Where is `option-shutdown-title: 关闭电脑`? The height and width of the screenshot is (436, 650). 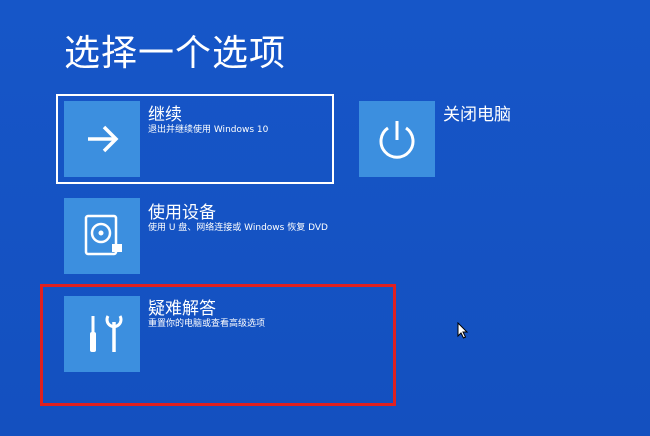 option-shutdown-title: 关闭电脑 is located at coordinates (477, 115).